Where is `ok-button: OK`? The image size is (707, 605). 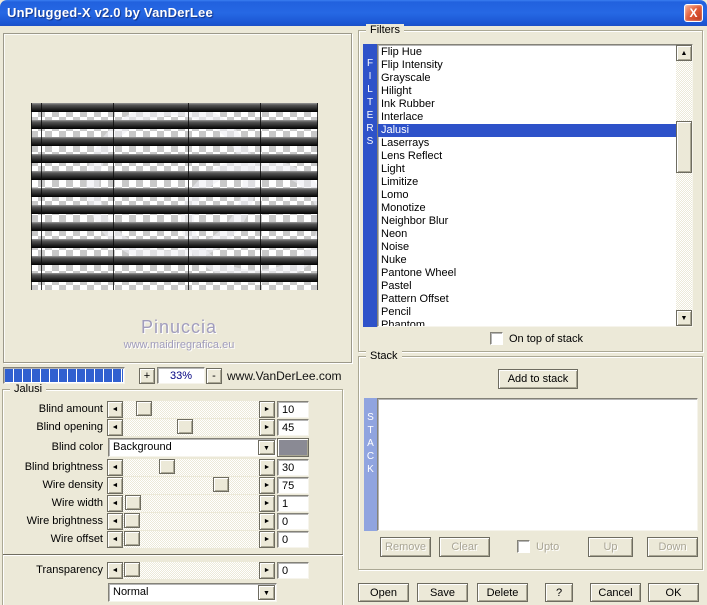 ok-button: OK is located at coordinates (673, 592).